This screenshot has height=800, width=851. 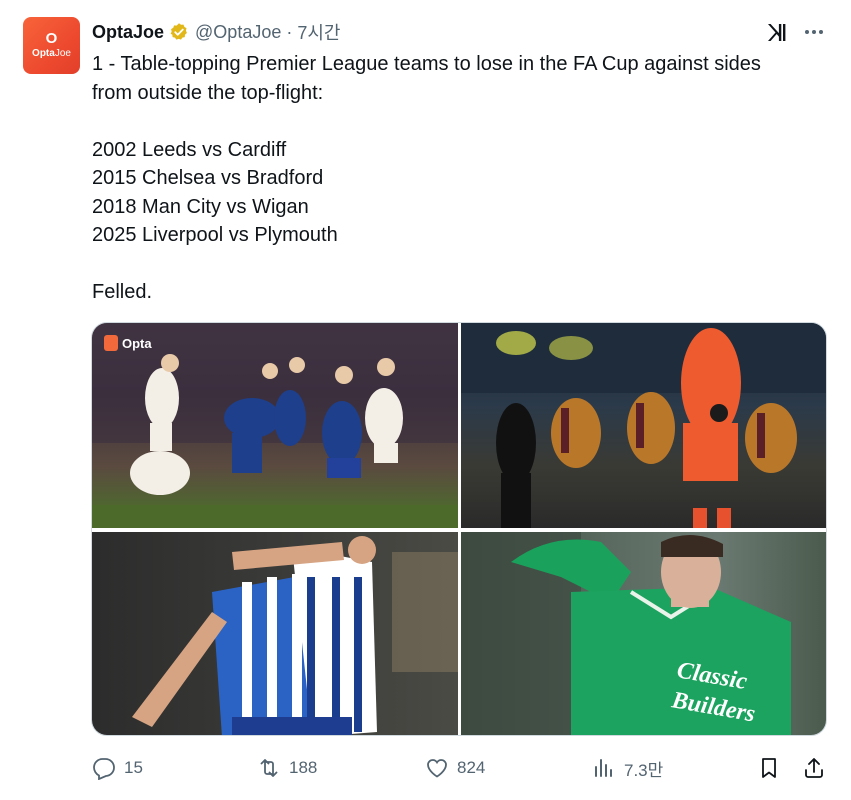 What do you see at coordinates (200, 206) in the screenshot?
I see `tweet-line: 2018 Man City vs Wigan` at bounding box center [200, 206].